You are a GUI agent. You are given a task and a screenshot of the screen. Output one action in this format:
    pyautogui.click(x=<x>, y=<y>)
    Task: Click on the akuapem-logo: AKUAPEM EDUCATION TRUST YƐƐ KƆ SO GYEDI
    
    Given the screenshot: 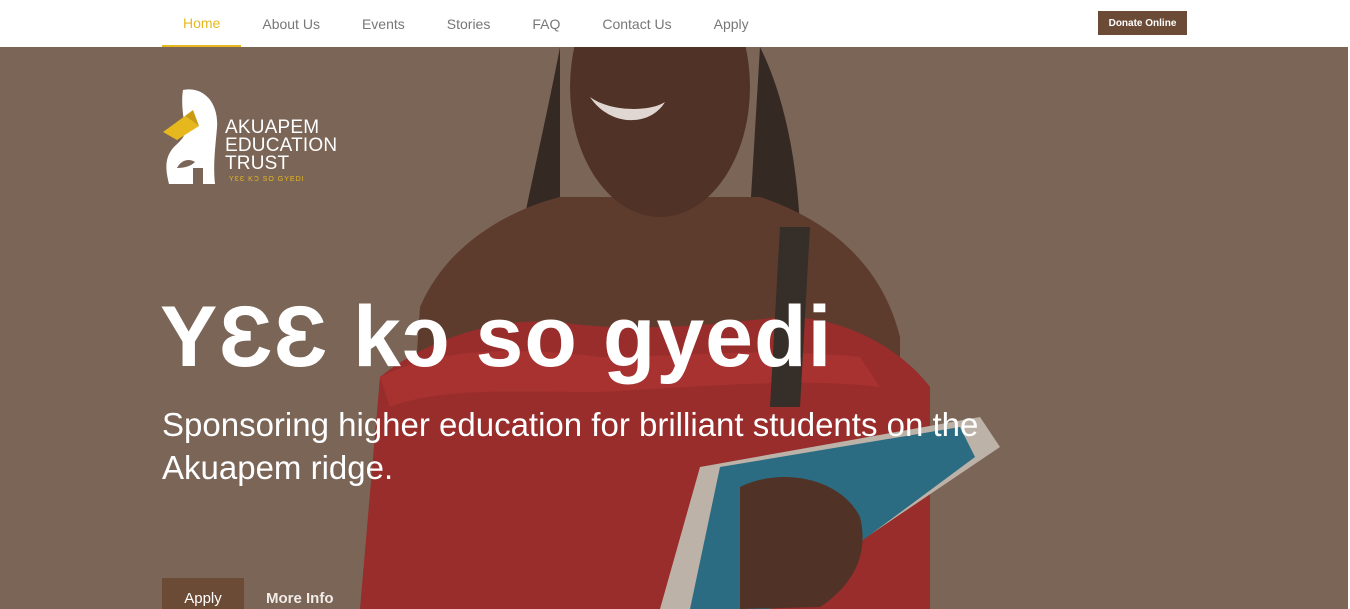 What is the action you would take?
    pyautogui.click(x=258, y=138)
    